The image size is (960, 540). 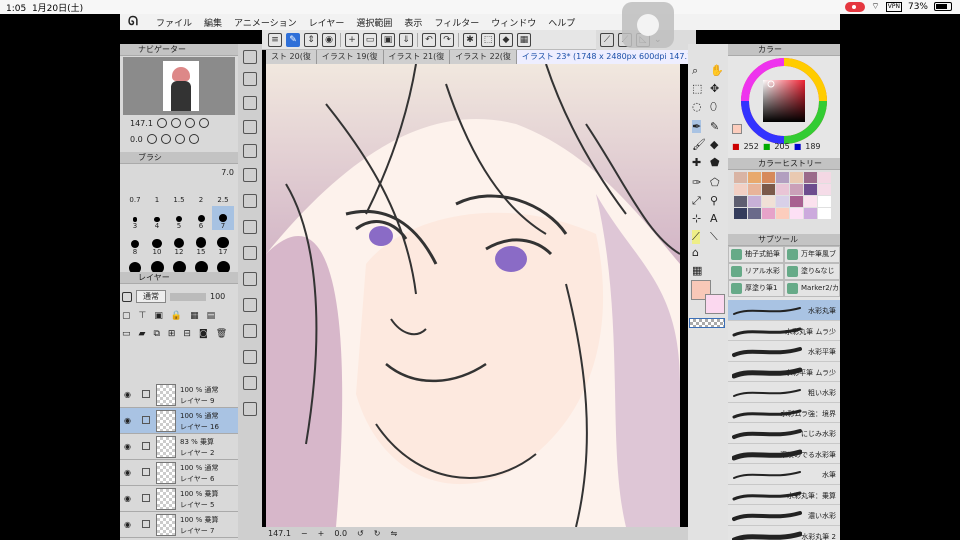 What do you see at coordinates (784, 101) in the screenshot?
I see `color-wheel` at bounding box center [784, 101].